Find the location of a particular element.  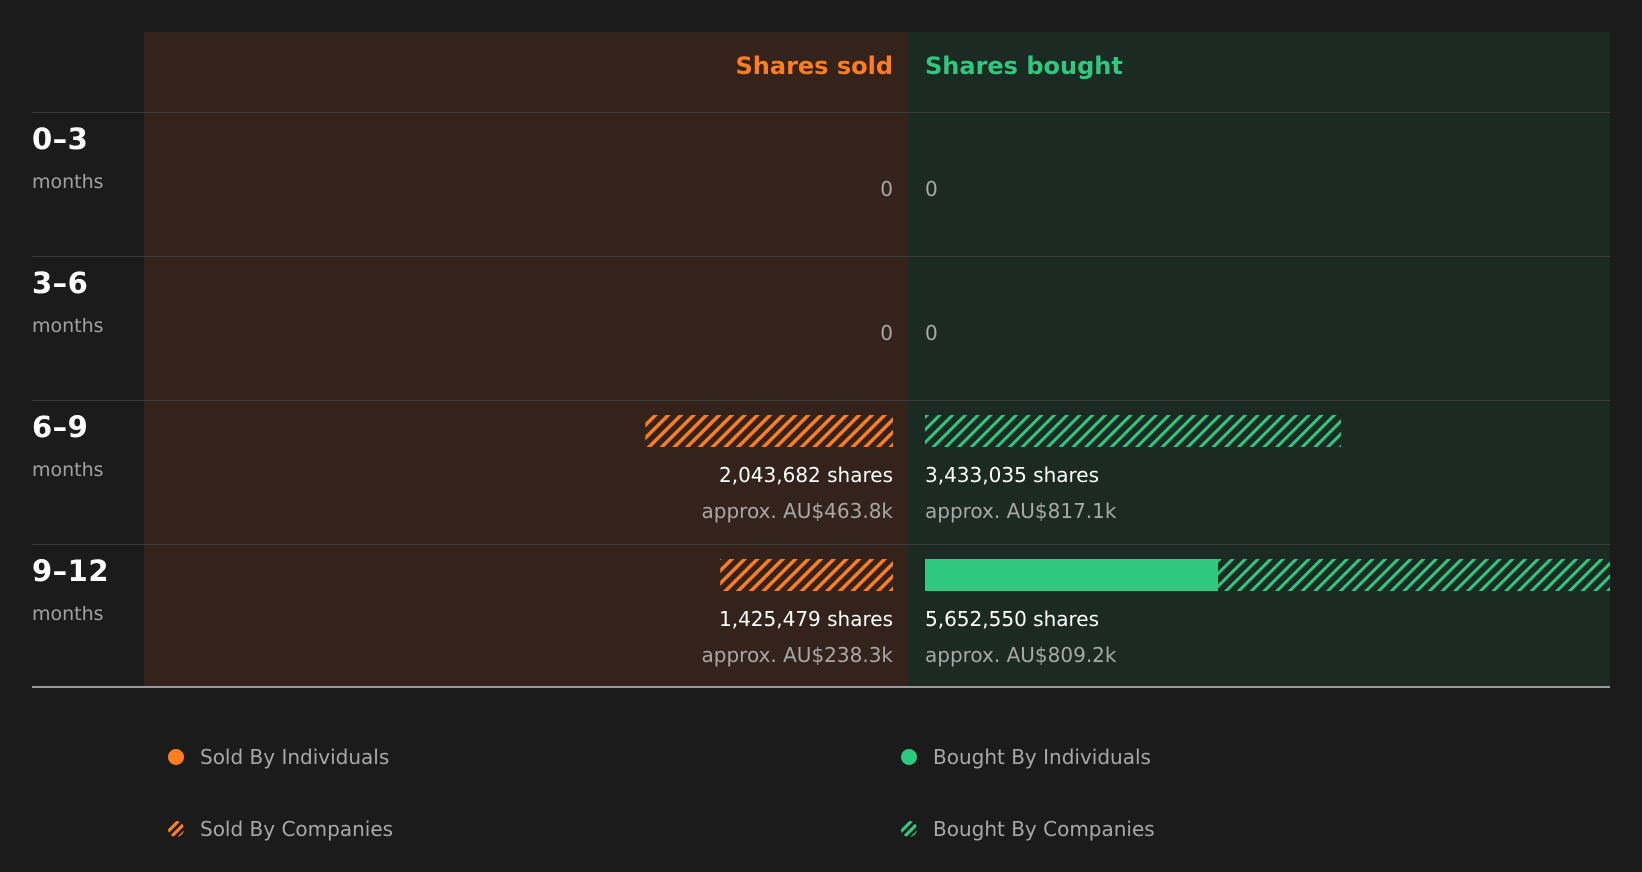

period-label: 0–3 is located at coordinates (60, 139).